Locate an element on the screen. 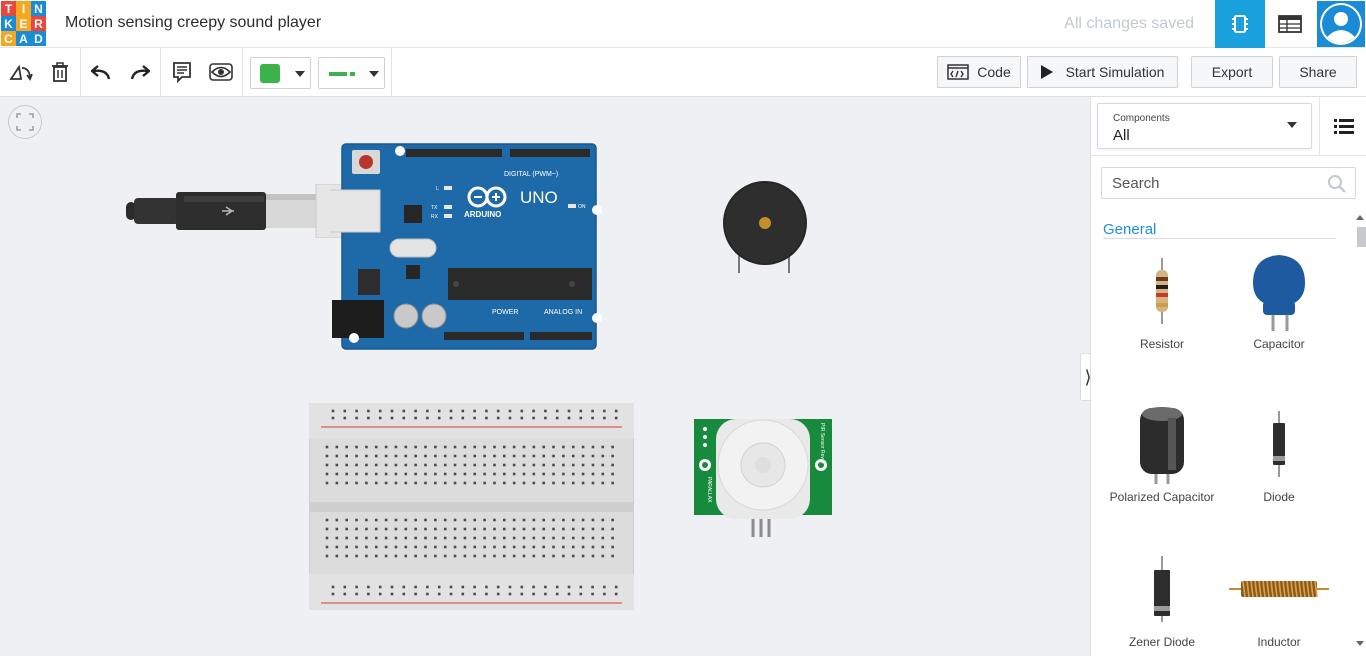  component-diode: Diode is located at coordinates (1279, 453).